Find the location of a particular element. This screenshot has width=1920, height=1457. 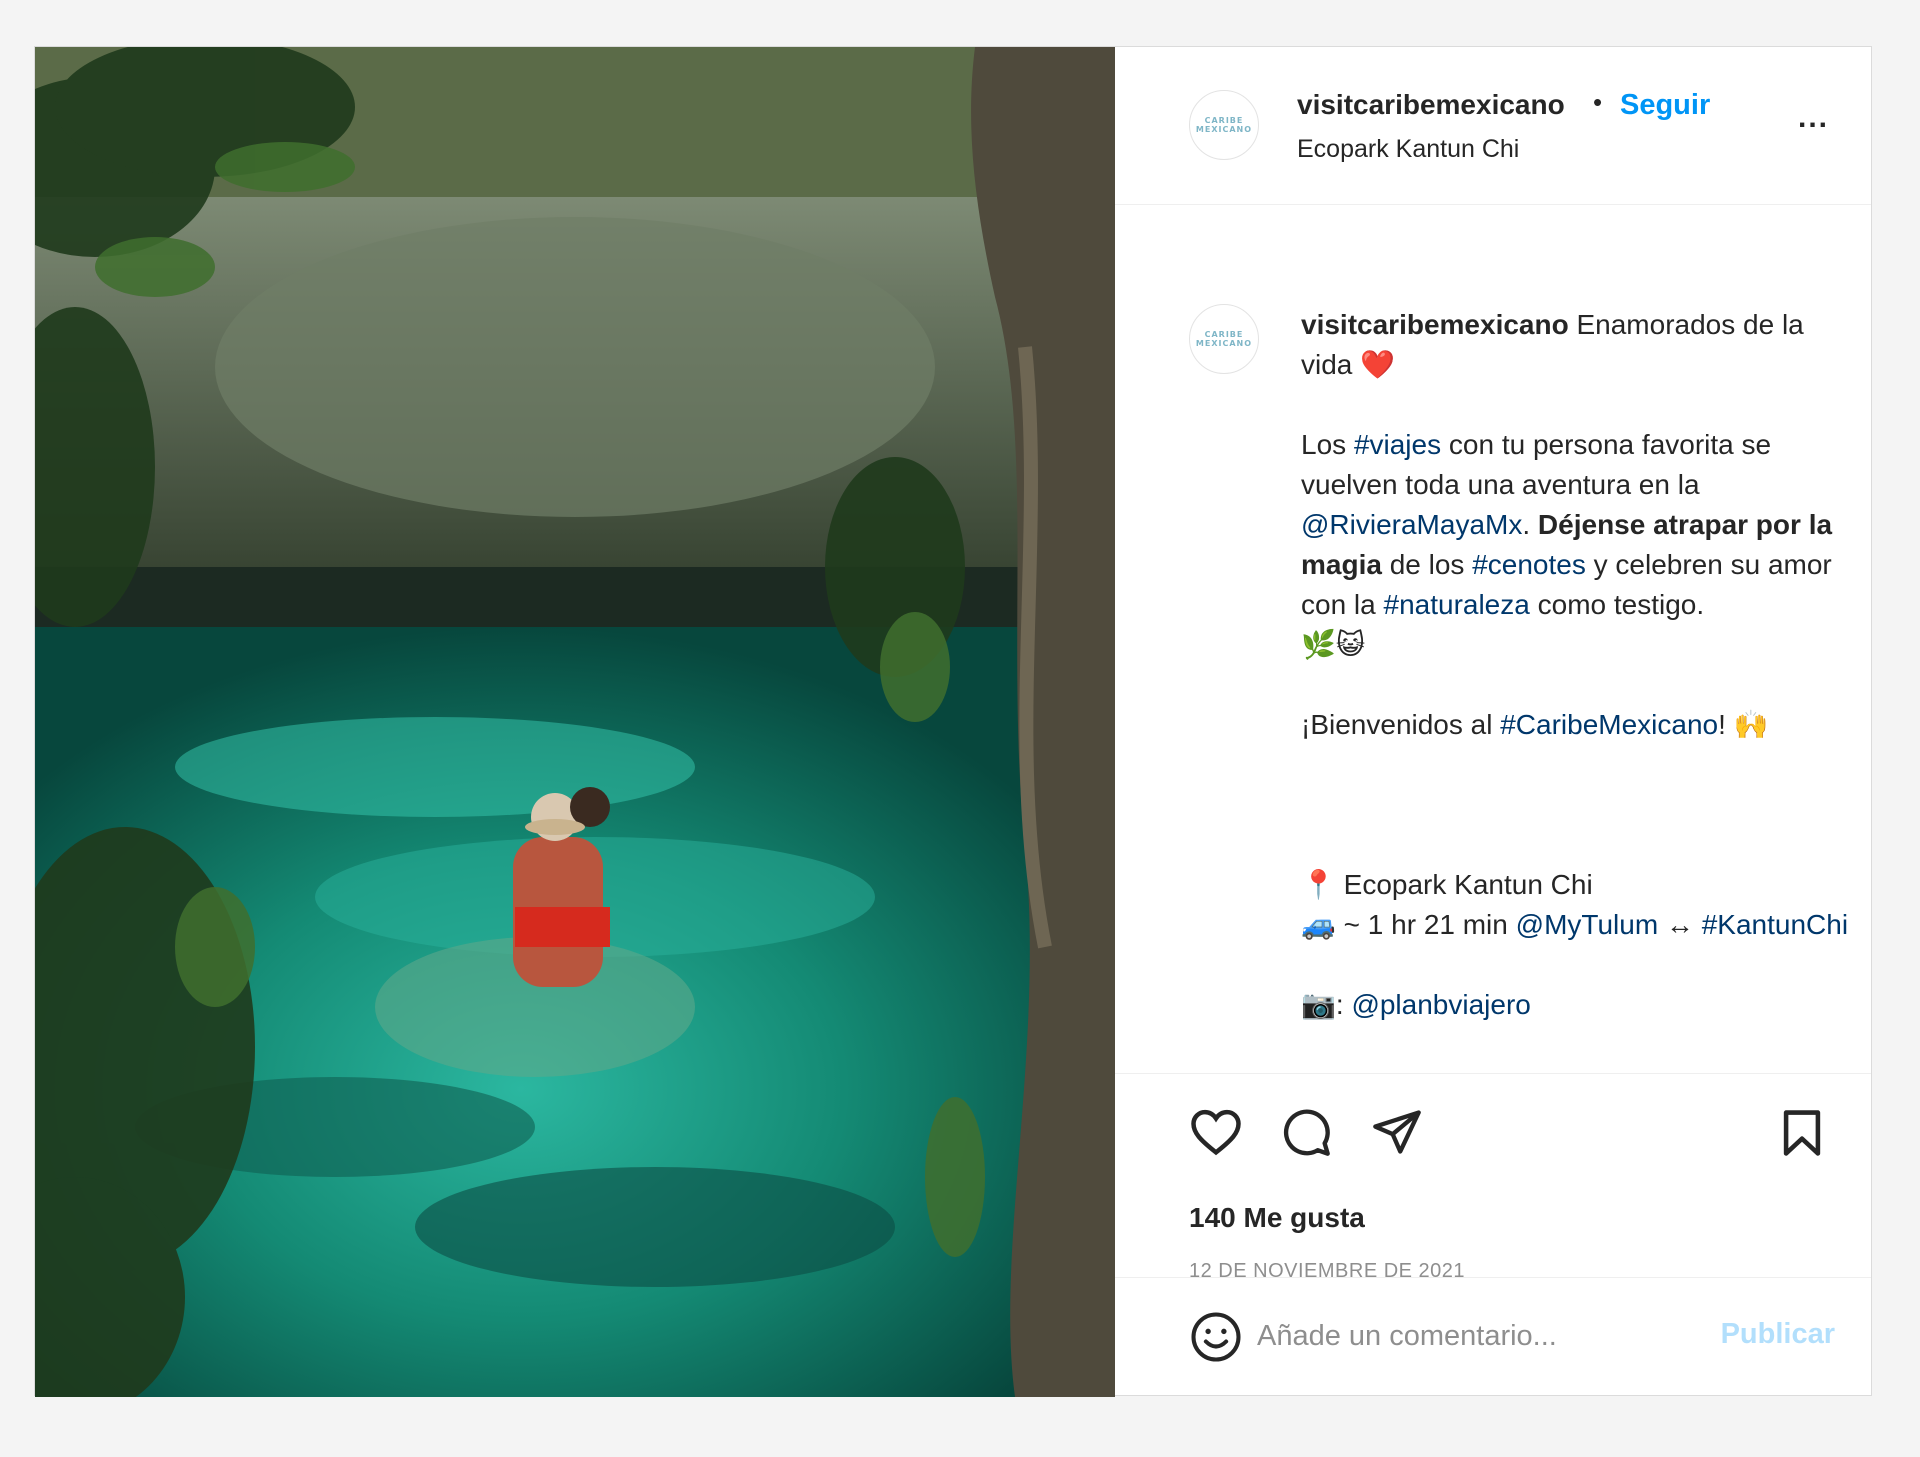

follow-button: Seguir is located at coordinates (1665, 105).